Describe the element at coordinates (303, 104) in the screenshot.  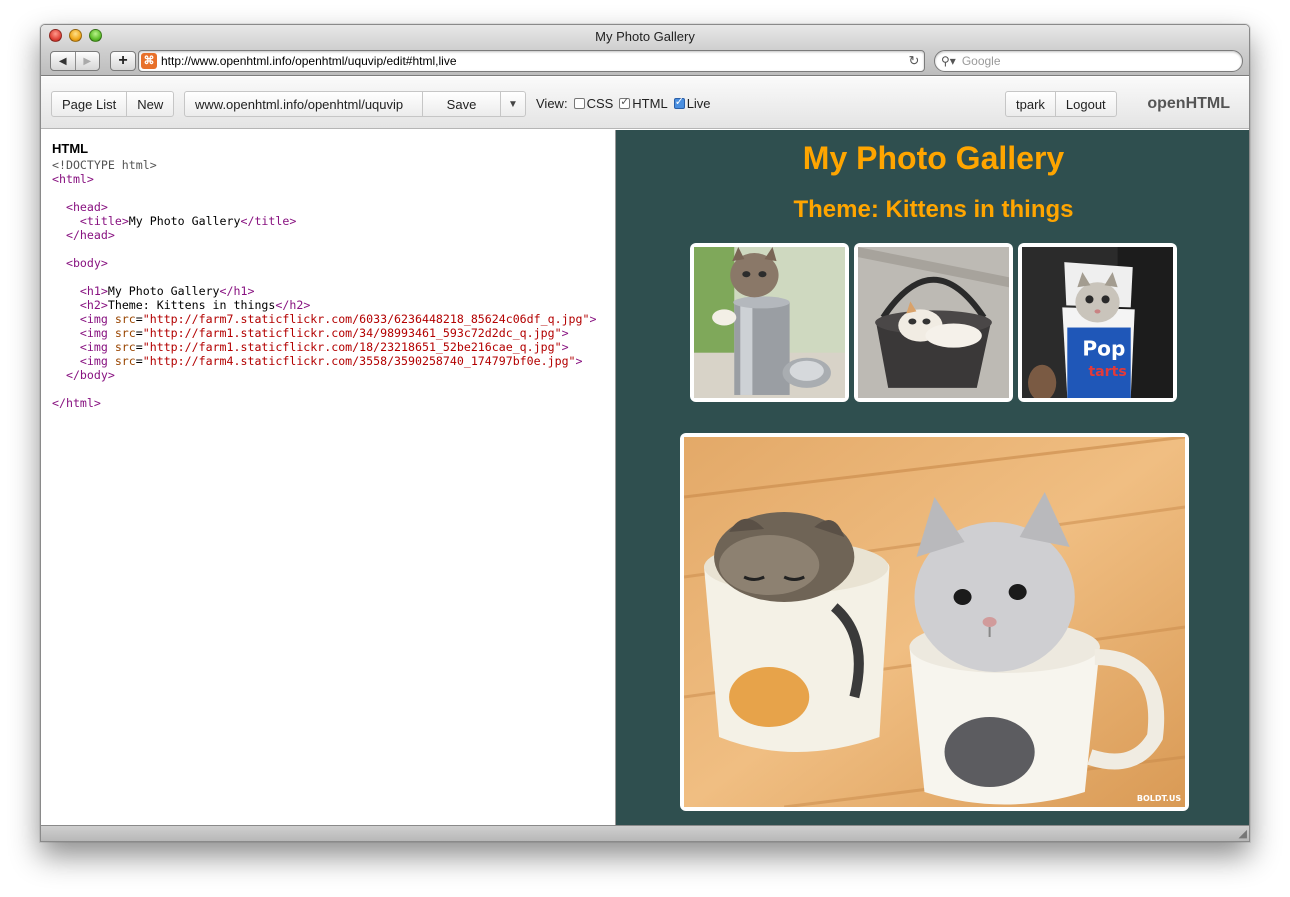
I see `page-url-field: www.openhtml.info/openhtml/uquvip` at that location.